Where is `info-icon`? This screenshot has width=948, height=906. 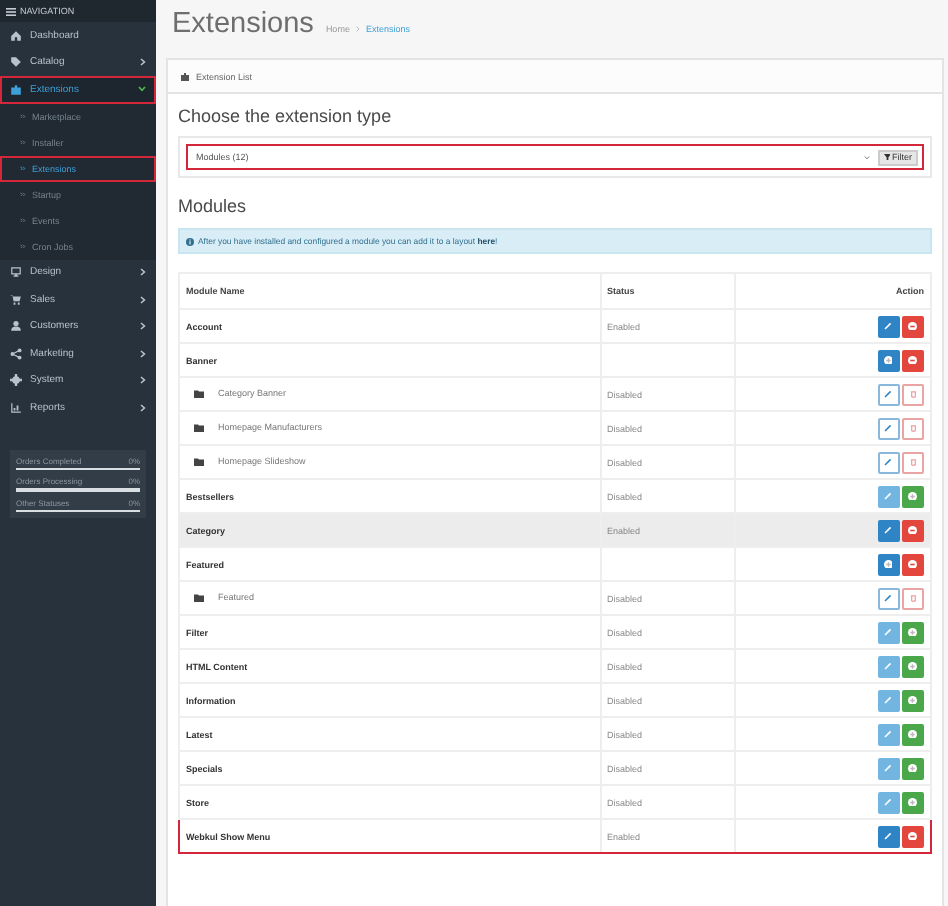
info-icon is located at coordinates (190, 241).